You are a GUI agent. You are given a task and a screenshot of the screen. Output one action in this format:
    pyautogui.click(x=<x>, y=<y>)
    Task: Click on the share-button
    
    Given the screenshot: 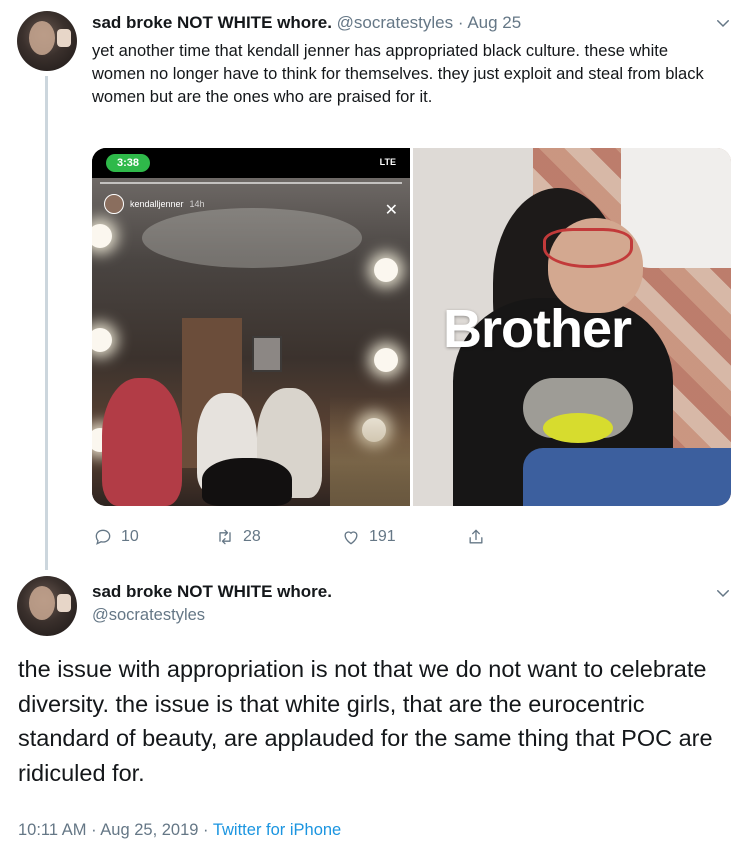 What is the action you would take?
    pyautogui.click(x=476, y=537)
    